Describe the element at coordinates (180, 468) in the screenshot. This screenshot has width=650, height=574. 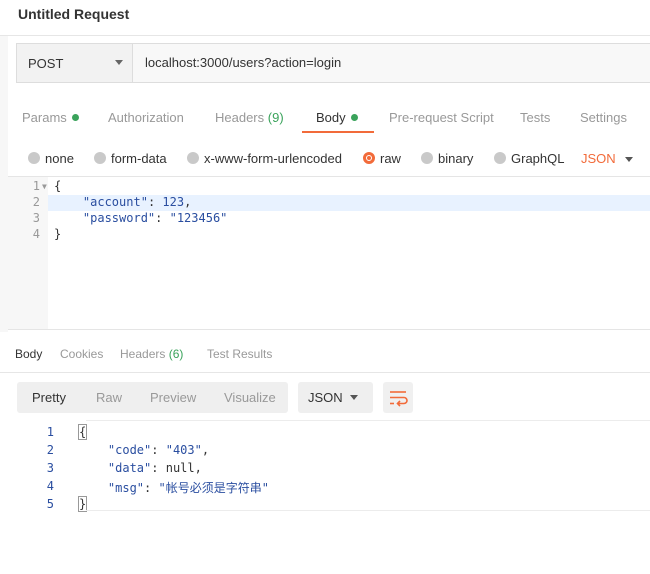
I see `json-value: null` at that location.